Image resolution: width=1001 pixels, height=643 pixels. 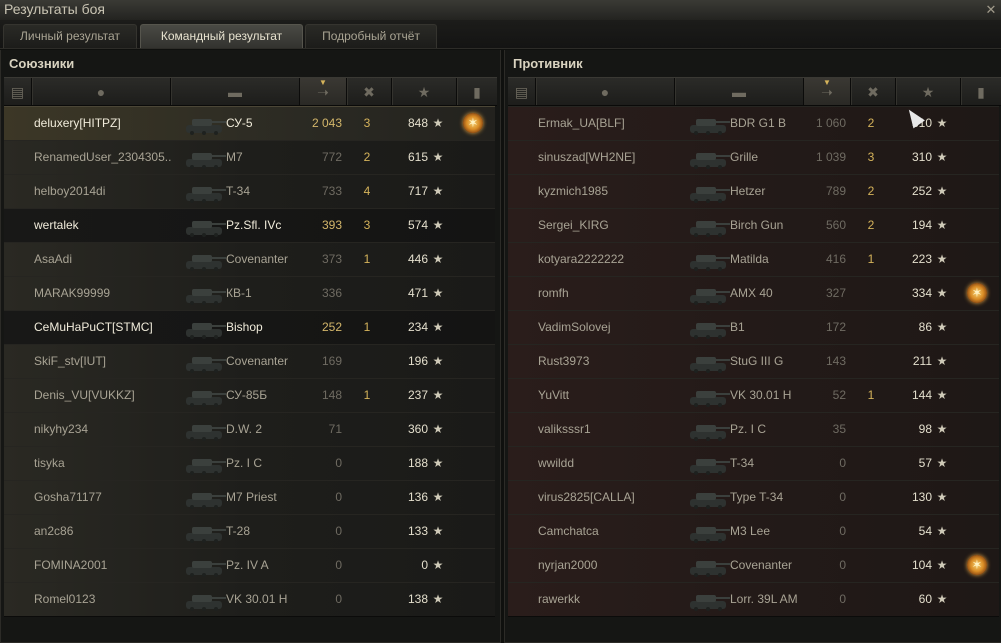 What do you see at coordinates (331, 361) in the screenshot?
I see `damage-value: 169` at bounding box center [331, 361].